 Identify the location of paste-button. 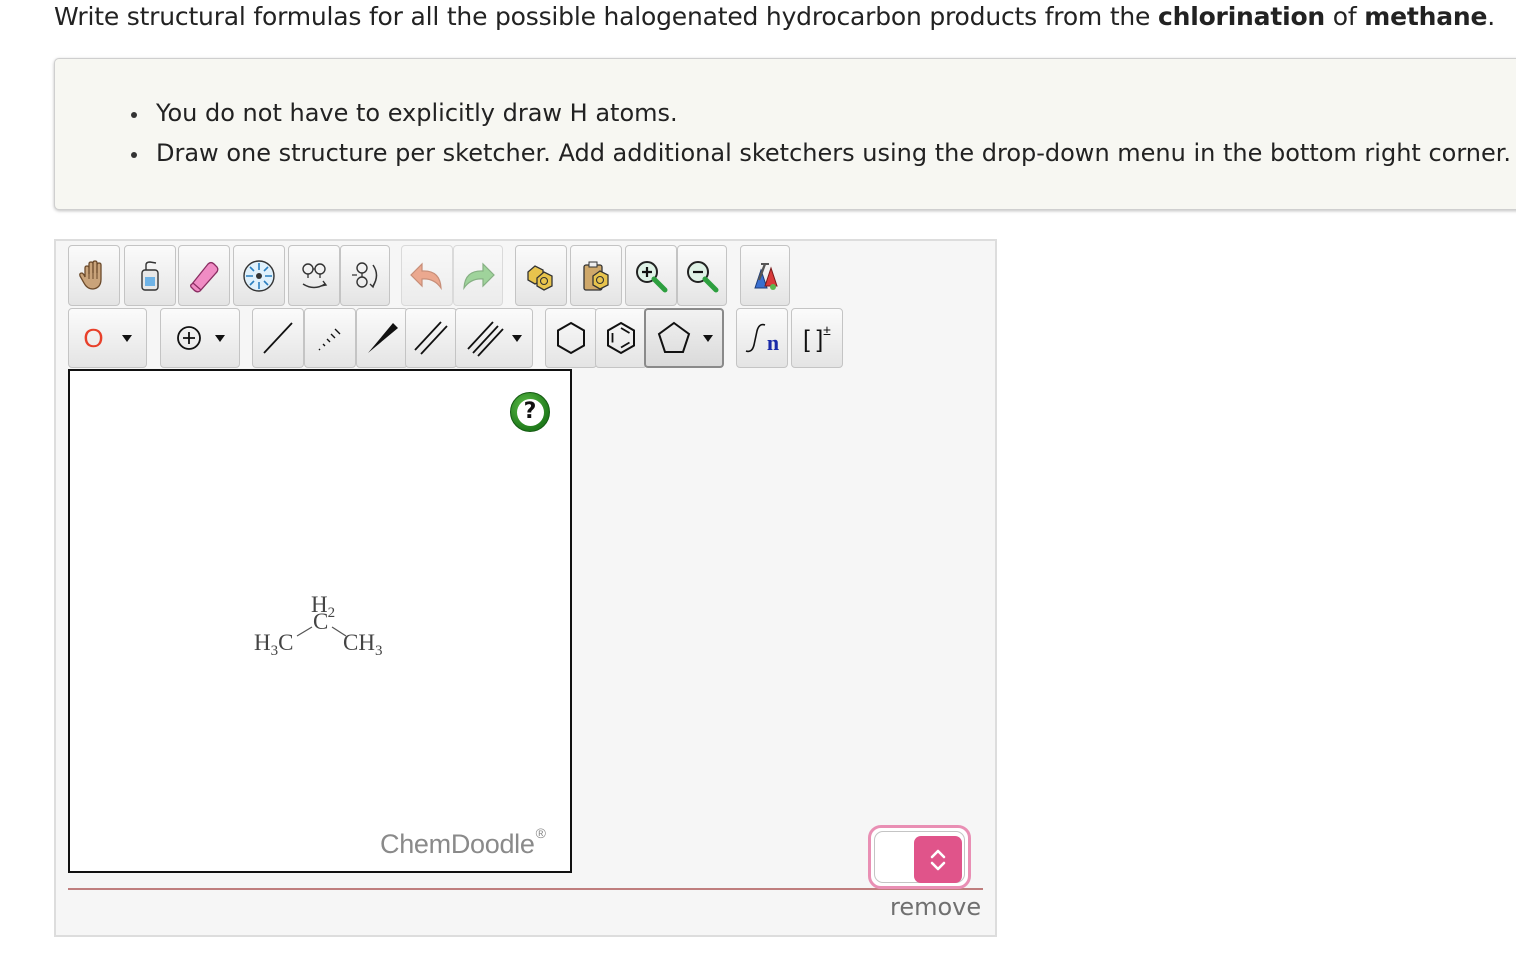
(596, 275).